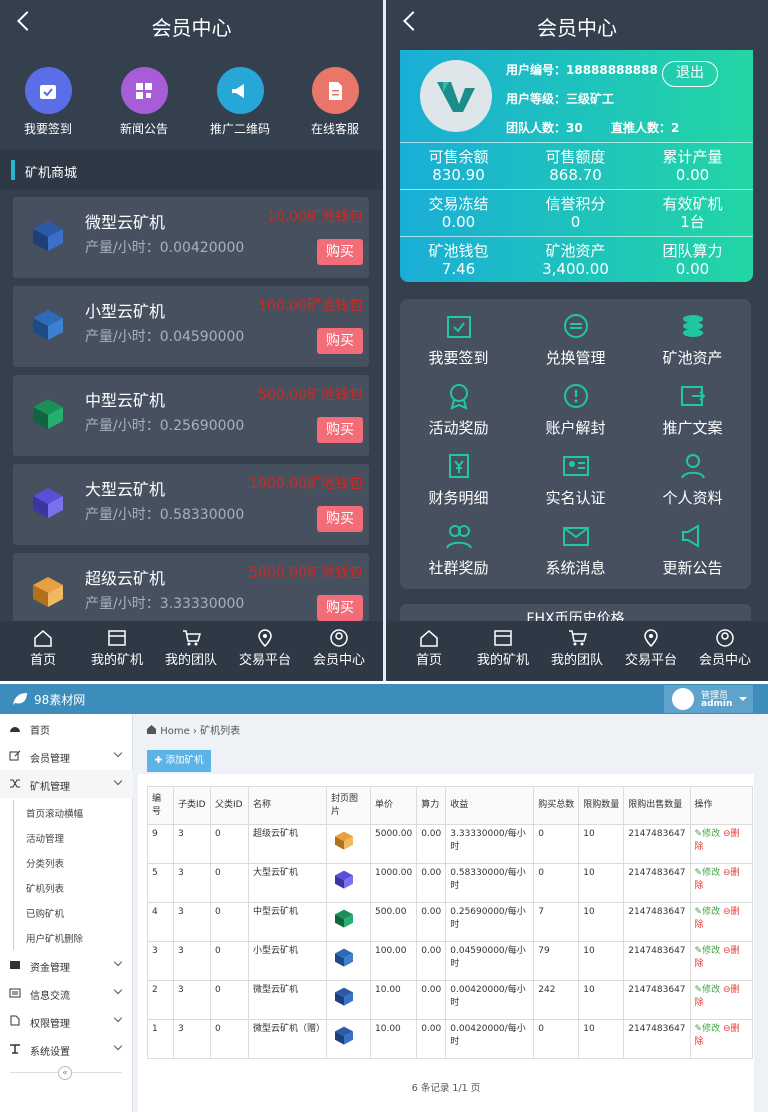 Image resolution: width=768 pixels, height=1112 pixels. What do you see at coordinates (191, 326) in the screenshot?
I see `product-card: 小型云矿机 产量/小时：0.04590000 100.00矿池钱包 购买` at bounding box center [191, 326].